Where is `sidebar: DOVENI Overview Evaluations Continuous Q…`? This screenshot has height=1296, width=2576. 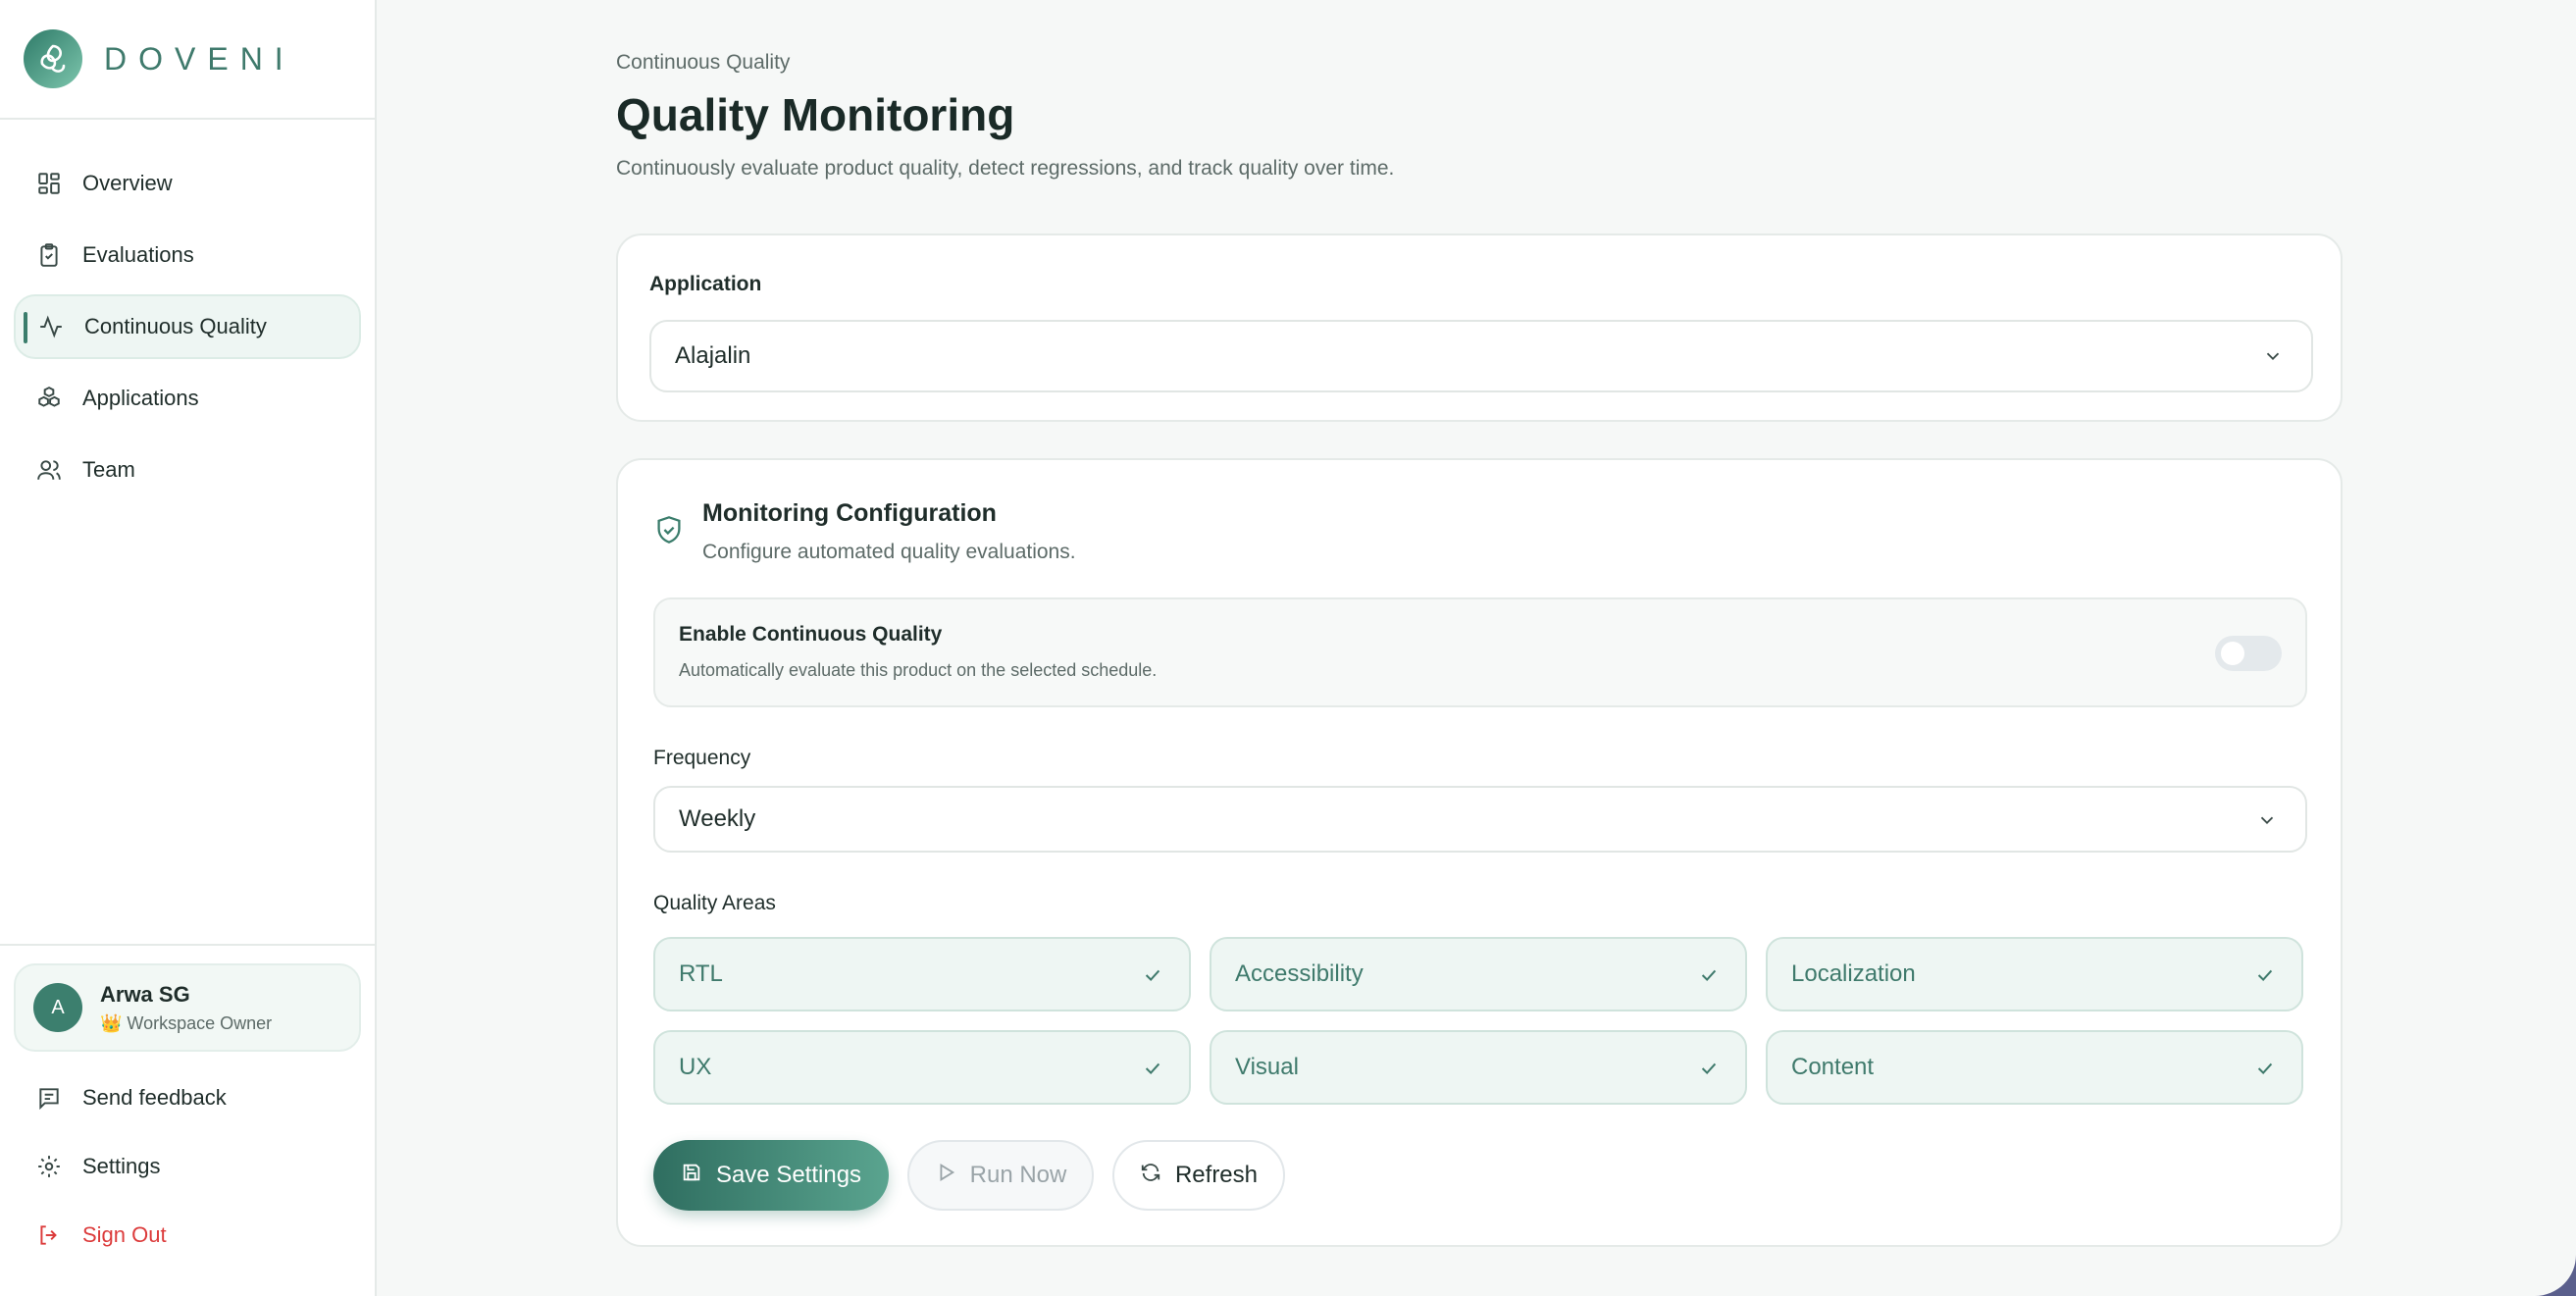 sidebar: DOVENI Overview Evaluations Continuous Q… is located at coordinates (188, 648).